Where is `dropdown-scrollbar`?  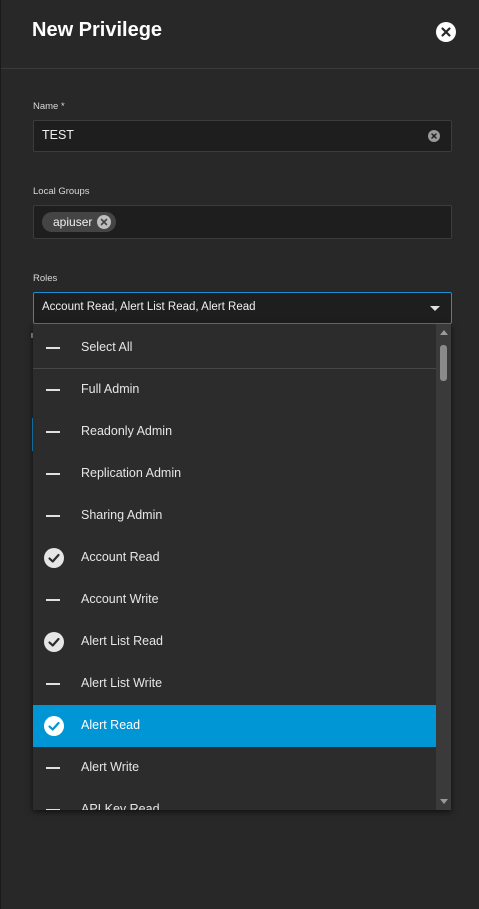 dropdown-scrollbar is located at coordinates (443, 567).